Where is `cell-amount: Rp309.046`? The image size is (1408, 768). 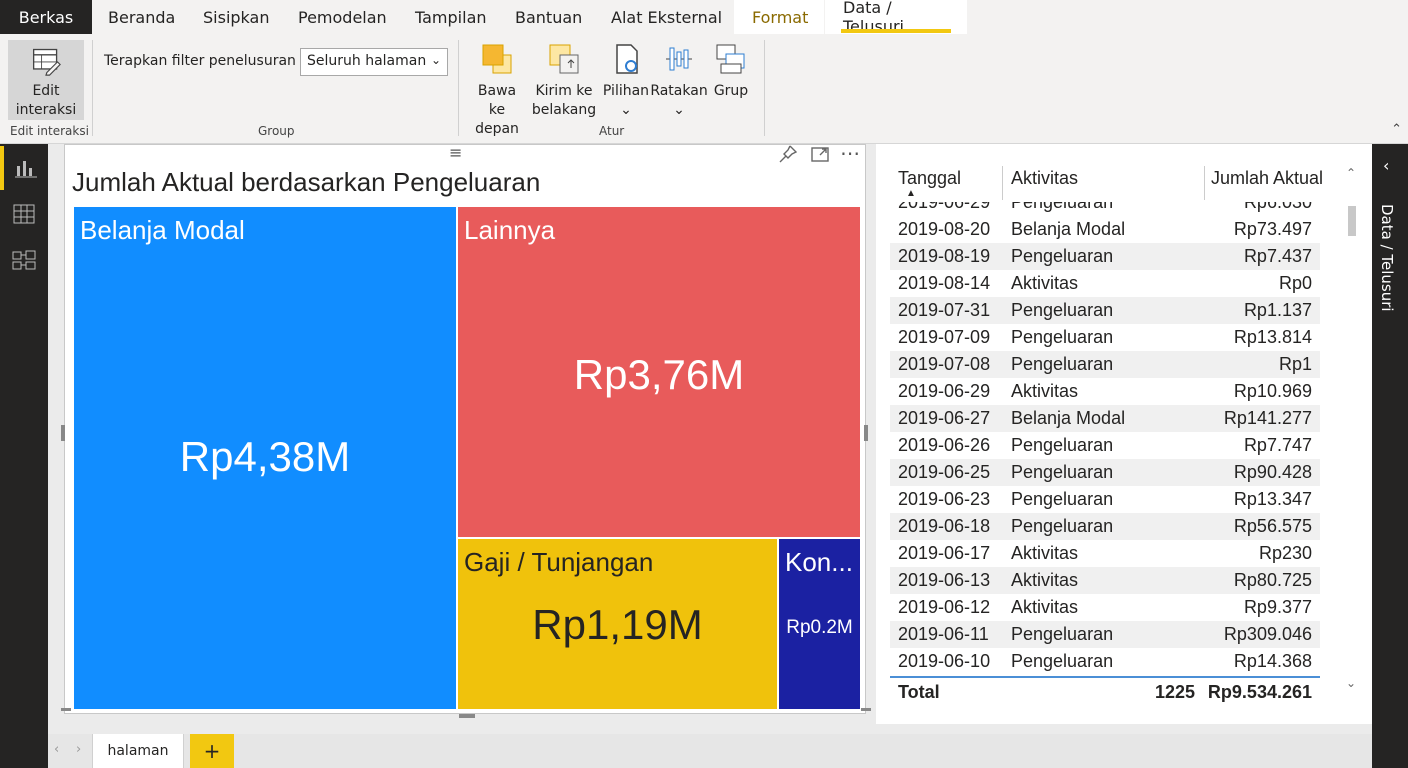
cell-amount: Rp309.046 is located at coordinates (1267, 634).